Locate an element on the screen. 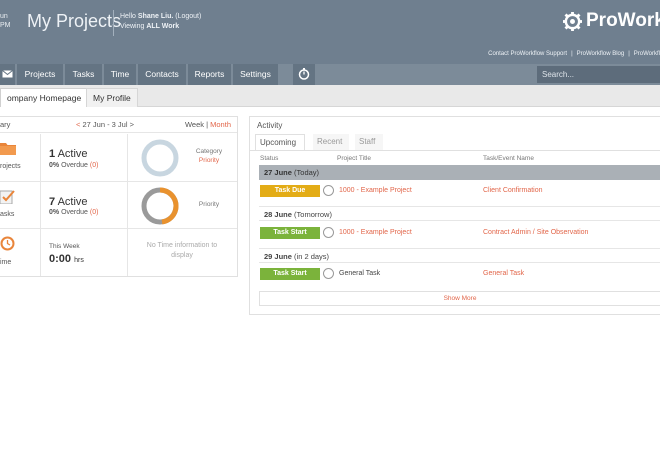 Image resolution: width=660 pixels, height=470 pixels. projects-overdue-pct: 0% is located at coordinates (54, 165).